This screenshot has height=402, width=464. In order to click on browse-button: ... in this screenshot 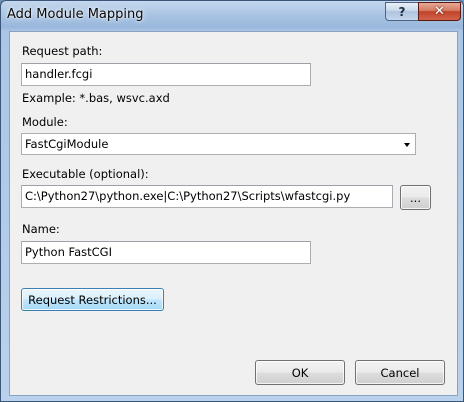, I will do `click(415, 197)`.